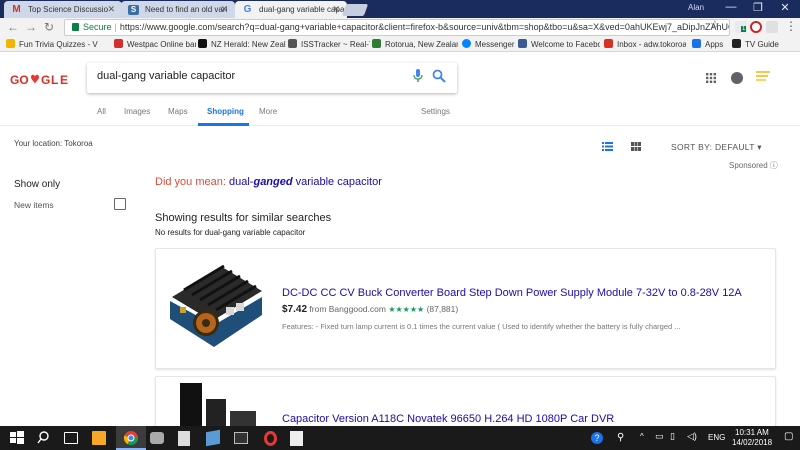  What do you see at coordinates (355, 10) in the screenshot?
I see `new-tab-button` at bounding box center [355, 10].